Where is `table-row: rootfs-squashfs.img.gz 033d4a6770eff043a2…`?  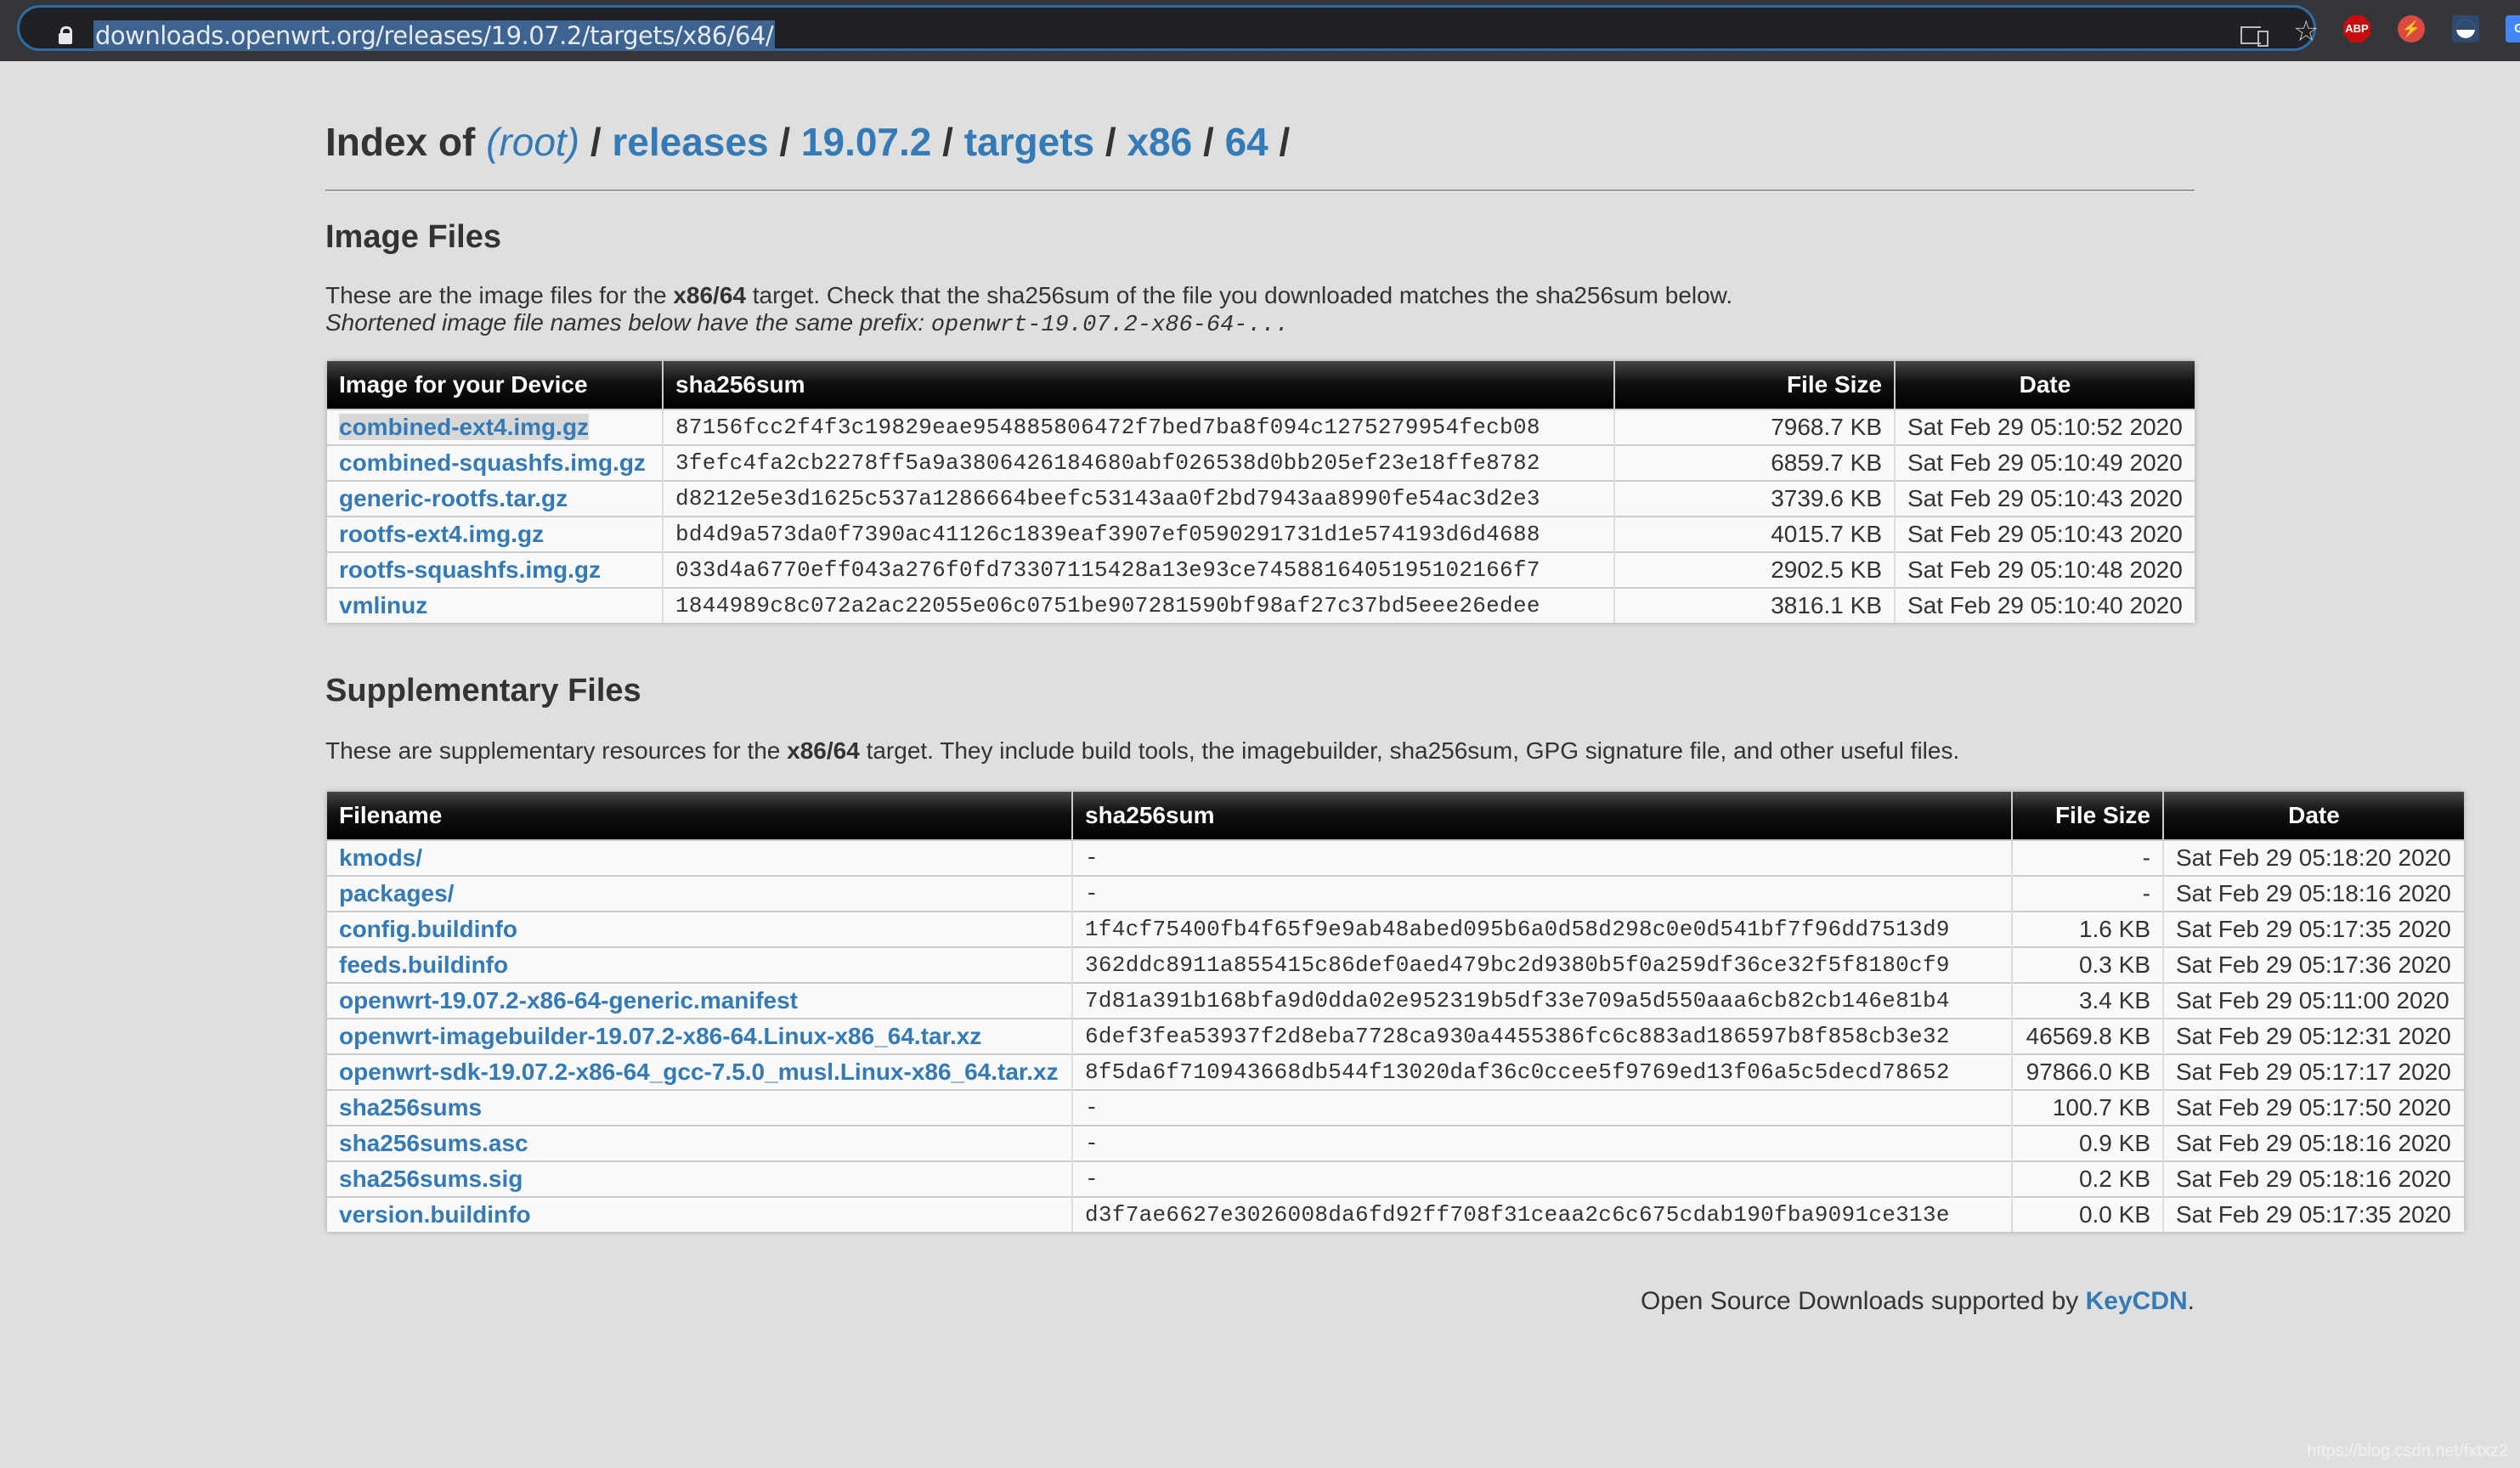 table-row: rootfs-squashfs.img.gz 033d4a6770eff043a2… is located at coordinates (1261, 570).